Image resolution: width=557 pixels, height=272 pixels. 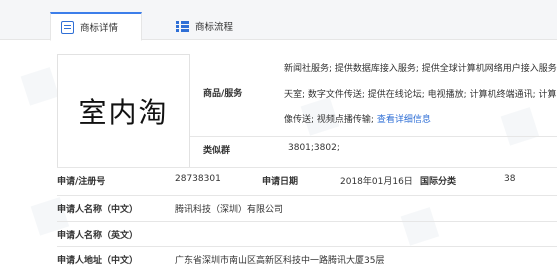 What do you see at coordinates (280, 261) in the screenshot?
I see `address-cn-value: 广东省深圳市南山区高新区科技中一路腾讯大厦35层` at bounding box center [280, 261].